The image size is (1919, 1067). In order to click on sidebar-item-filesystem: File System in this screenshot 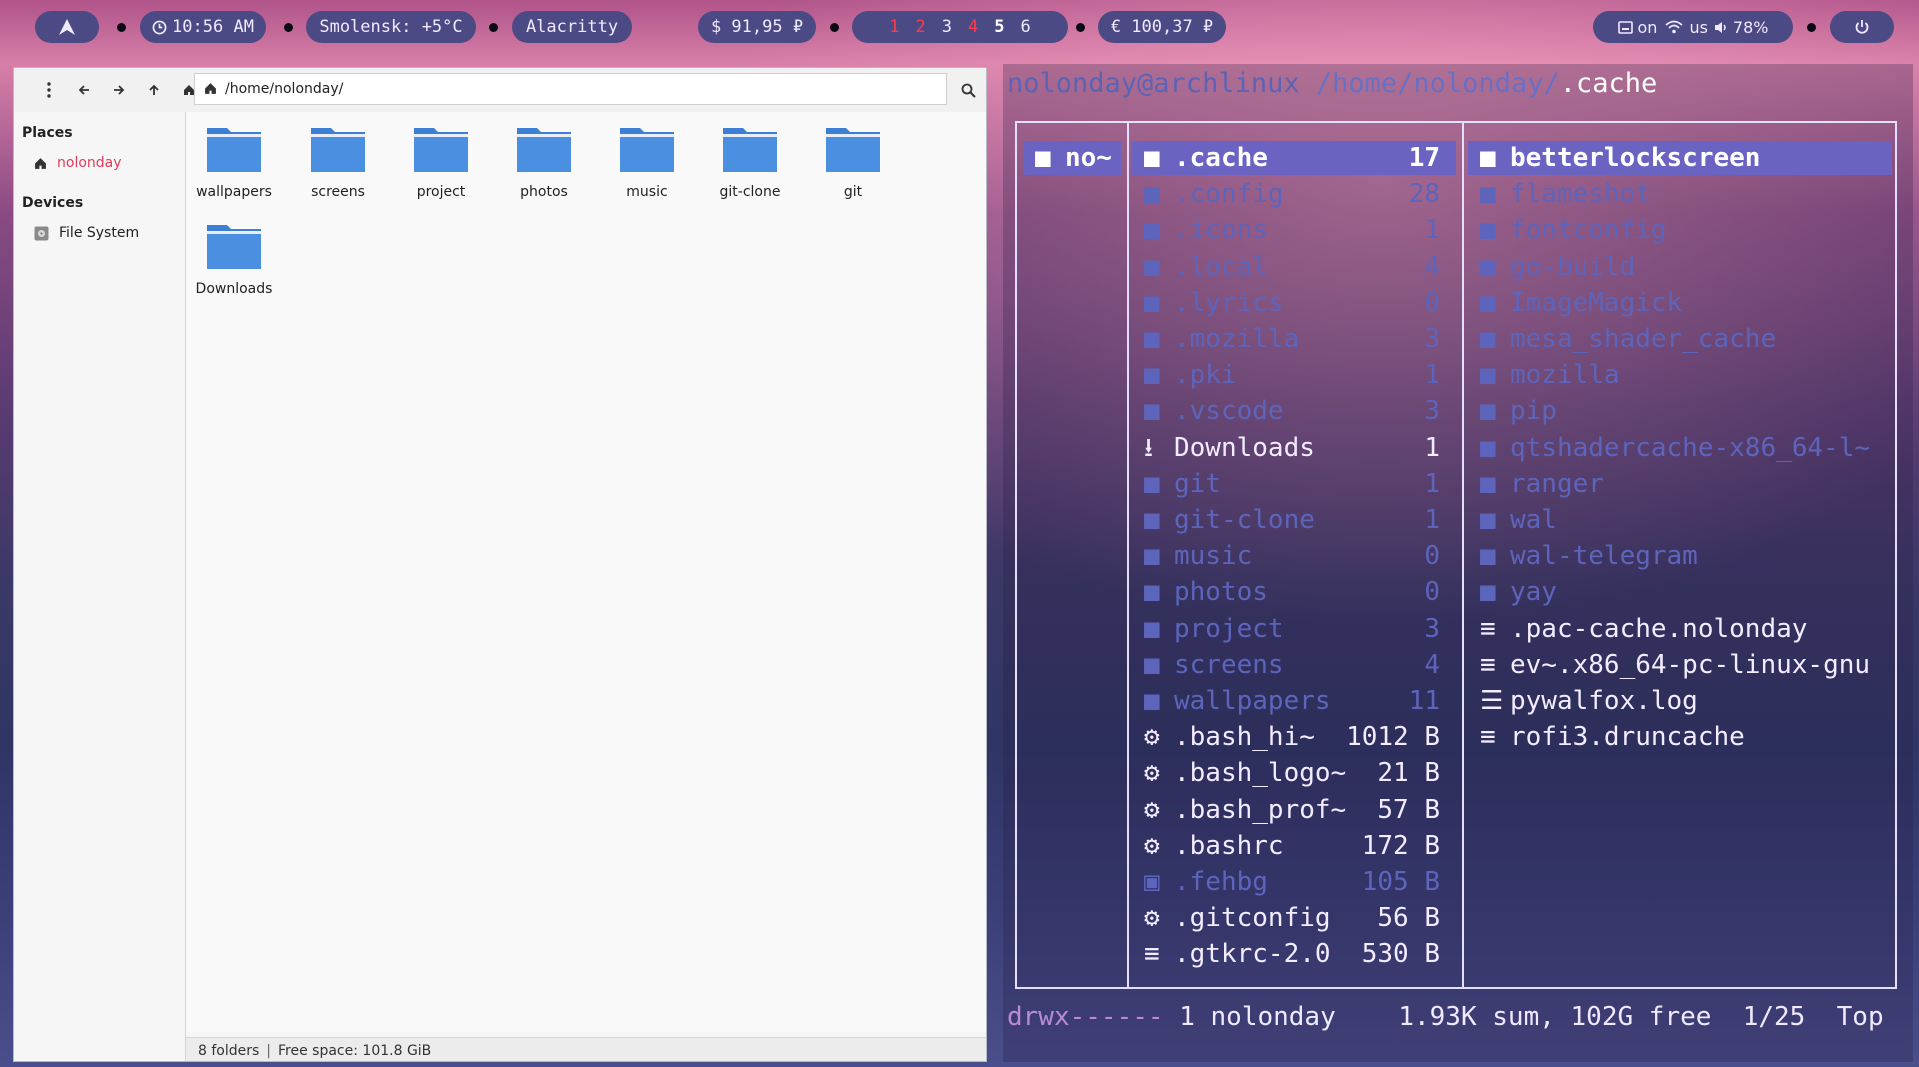, I will do `click(86, 233)`.